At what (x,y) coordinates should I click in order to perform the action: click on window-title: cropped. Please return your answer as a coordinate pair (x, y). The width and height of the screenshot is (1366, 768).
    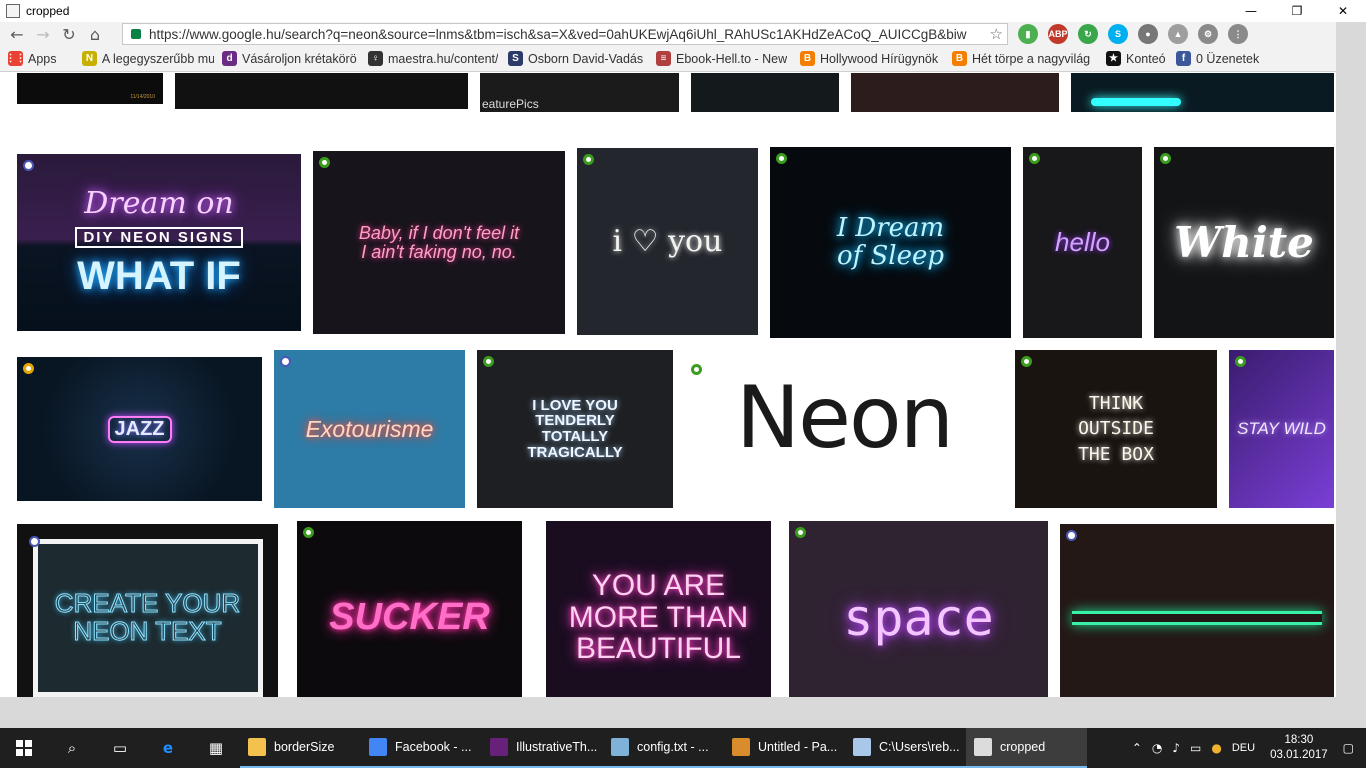
    Looking at the image, I should click on (48, 11).